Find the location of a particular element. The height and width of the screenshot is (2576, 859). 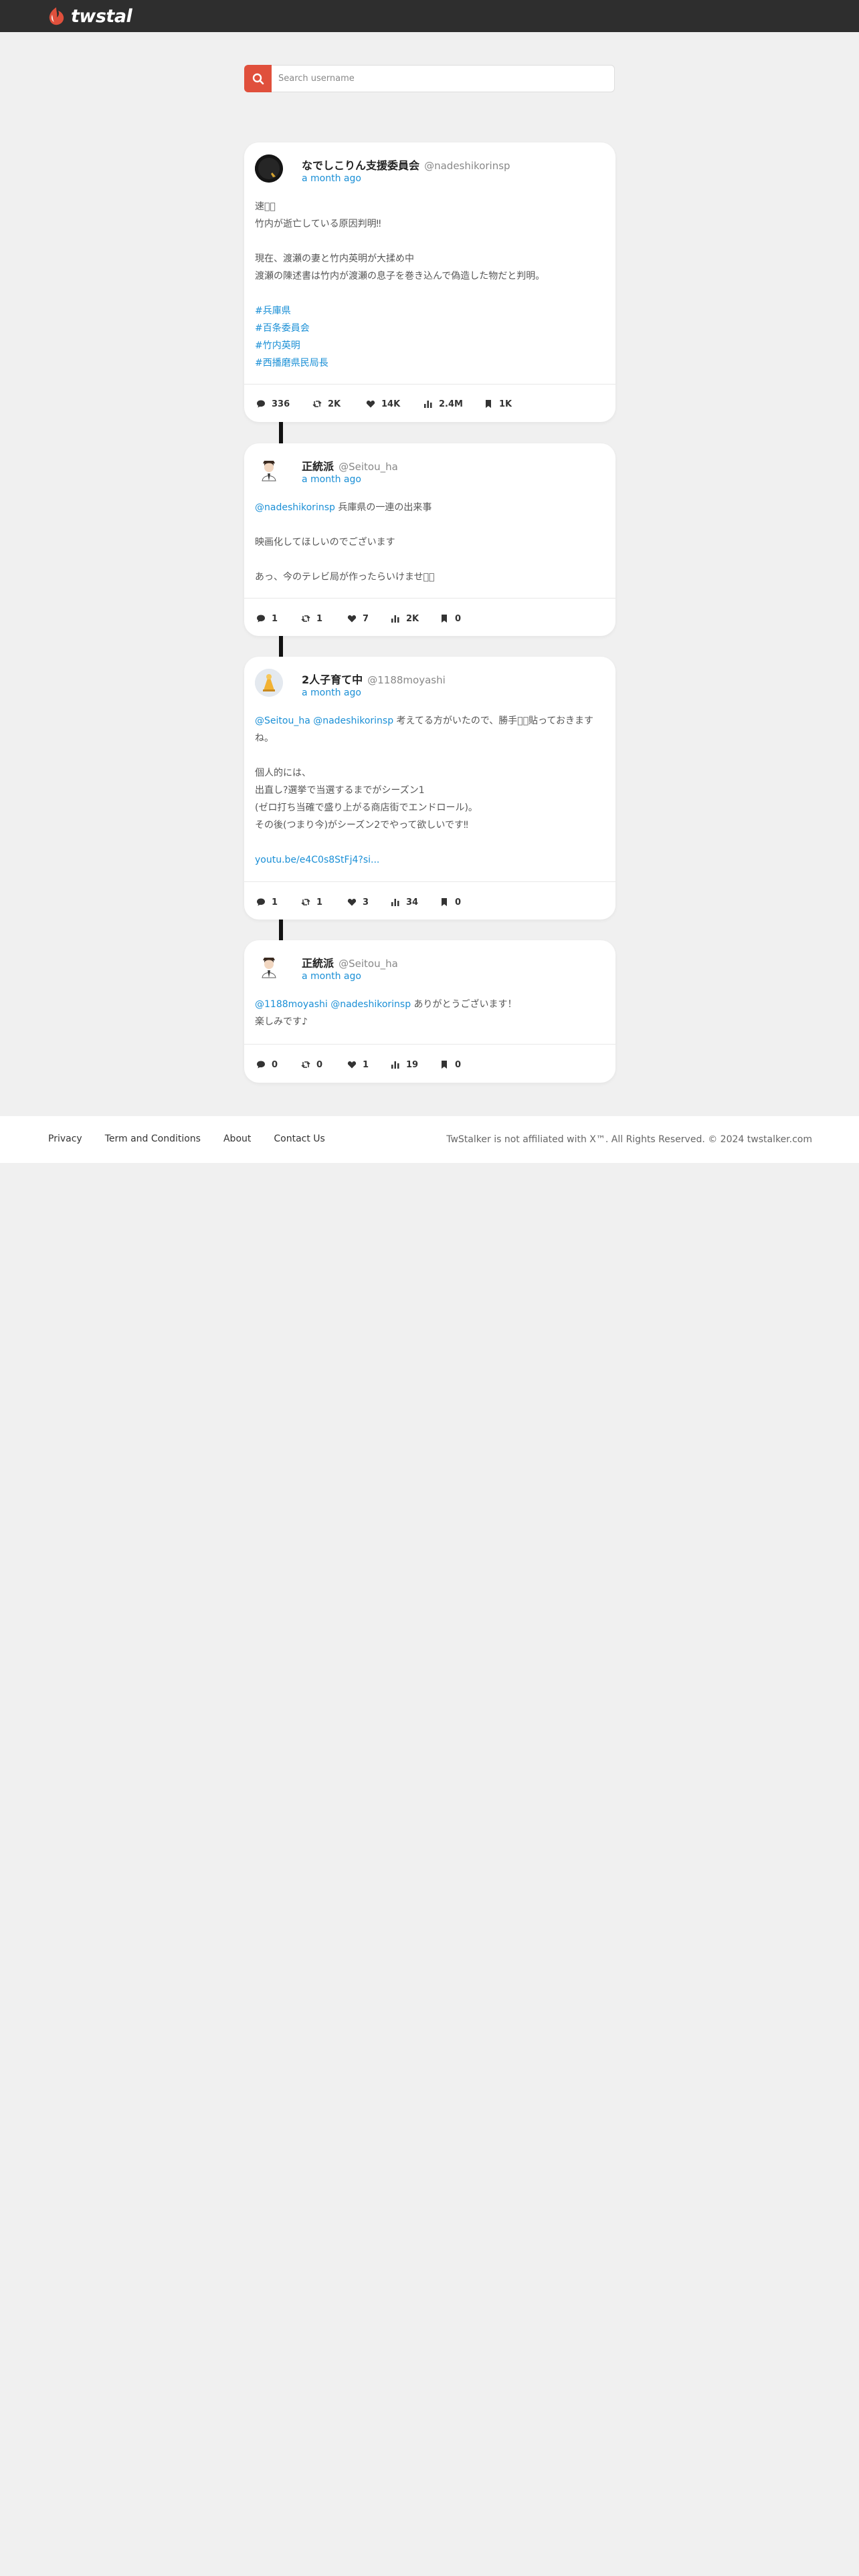

post-stats: 336 2K 14K 2.4M 1K is located at coordinates (384, 404).